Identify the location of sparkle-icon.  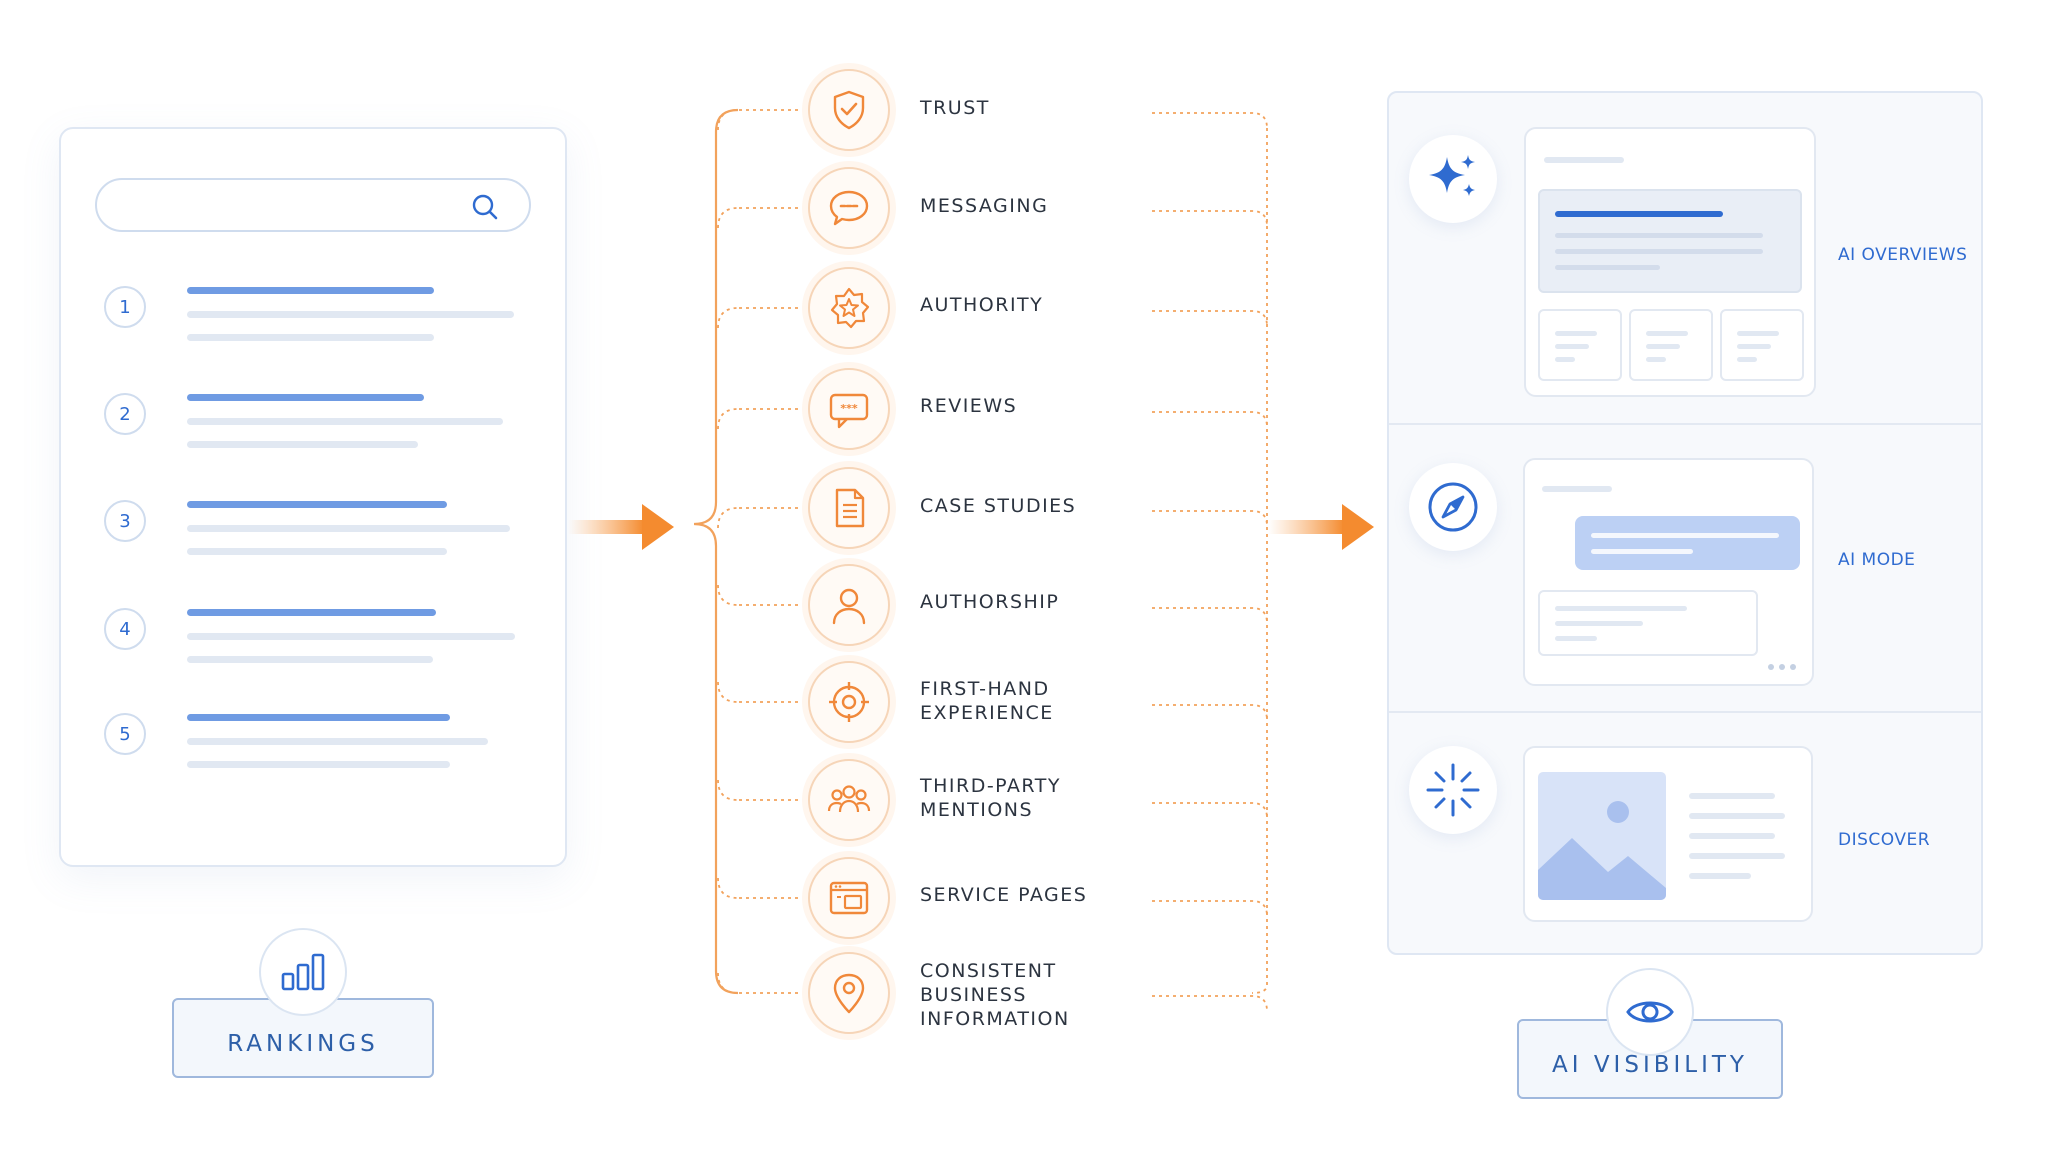
(1452, 175).